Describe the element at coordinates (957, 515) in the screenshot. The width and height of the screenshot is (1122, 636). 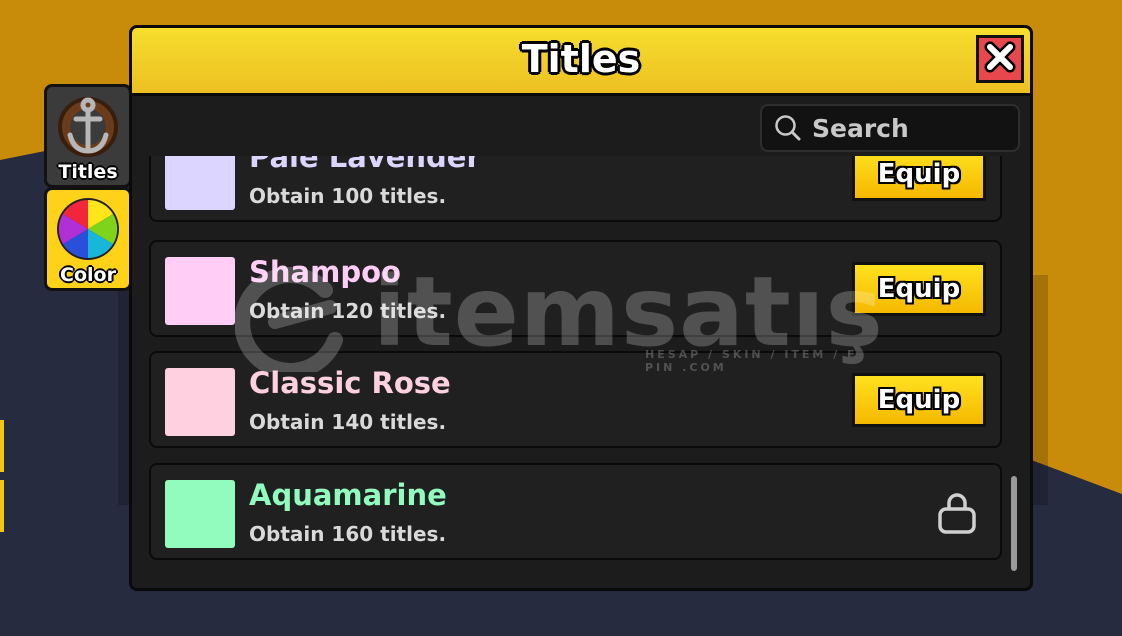
I see `lock-icon` at that location.